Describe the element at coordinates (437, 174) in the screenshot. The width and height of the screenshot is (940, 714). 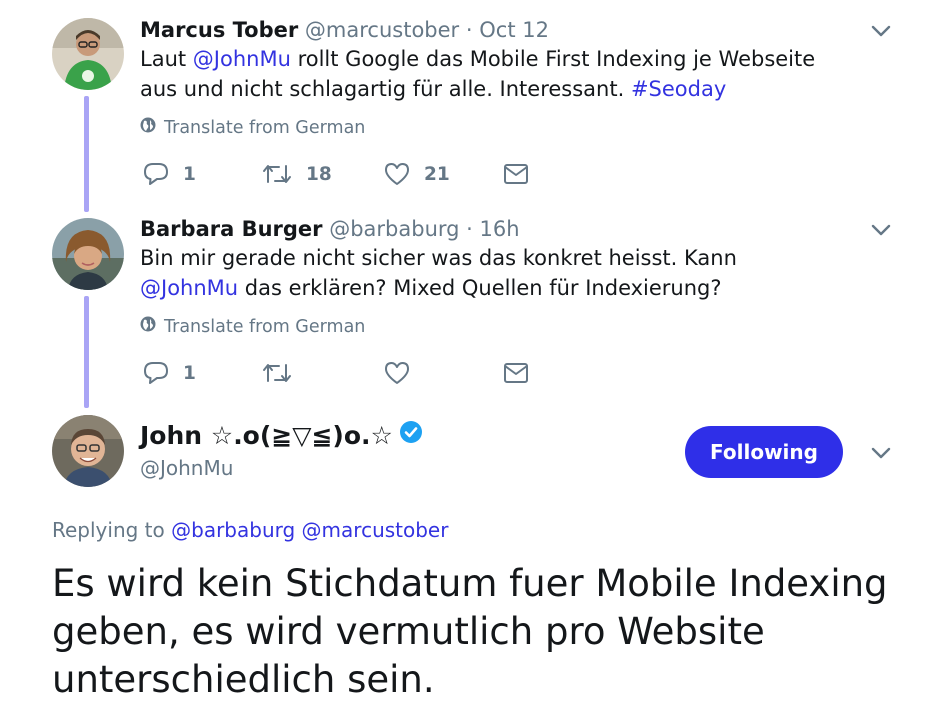
I see `like-count: 21` at that location.